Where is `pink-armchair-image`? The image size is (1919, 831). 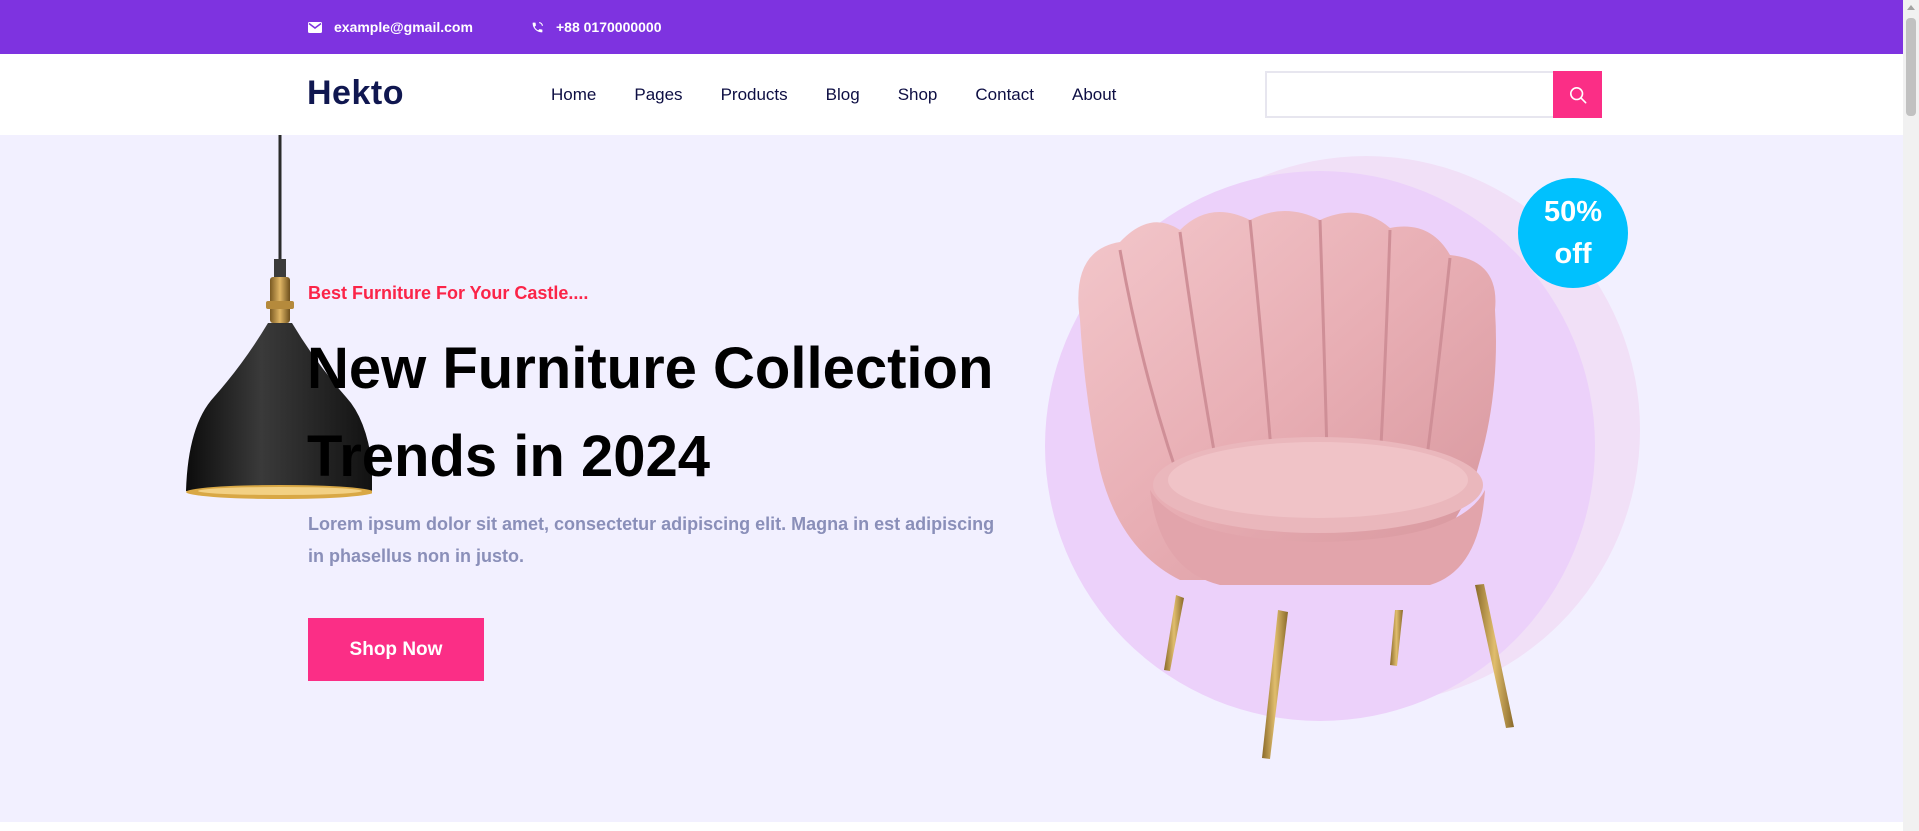
pink-armchair-image is located at coordinates (1296, 485).